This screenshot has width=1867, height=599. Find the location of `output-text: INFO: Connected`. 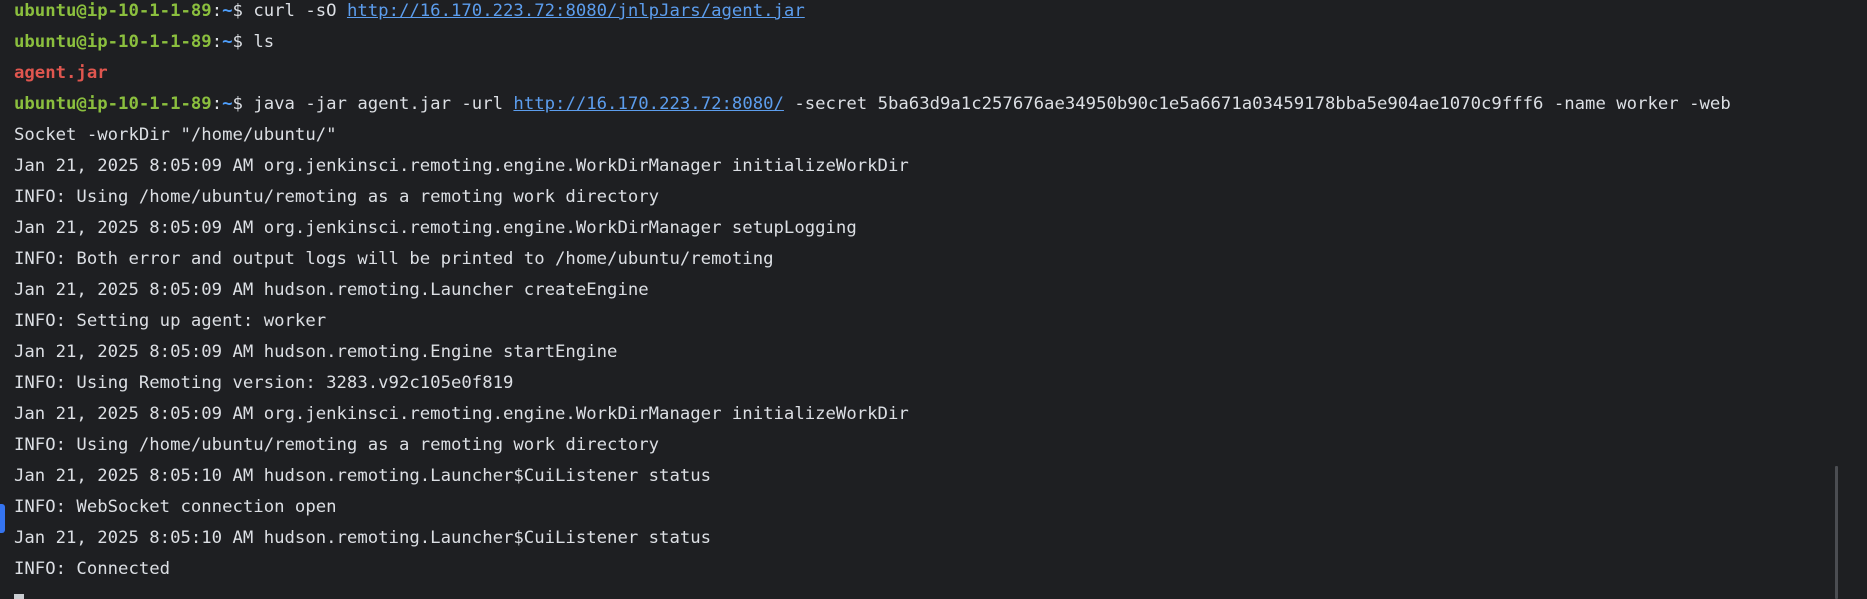

output-text: INFO: Connected is located at coordinates (92, 569).